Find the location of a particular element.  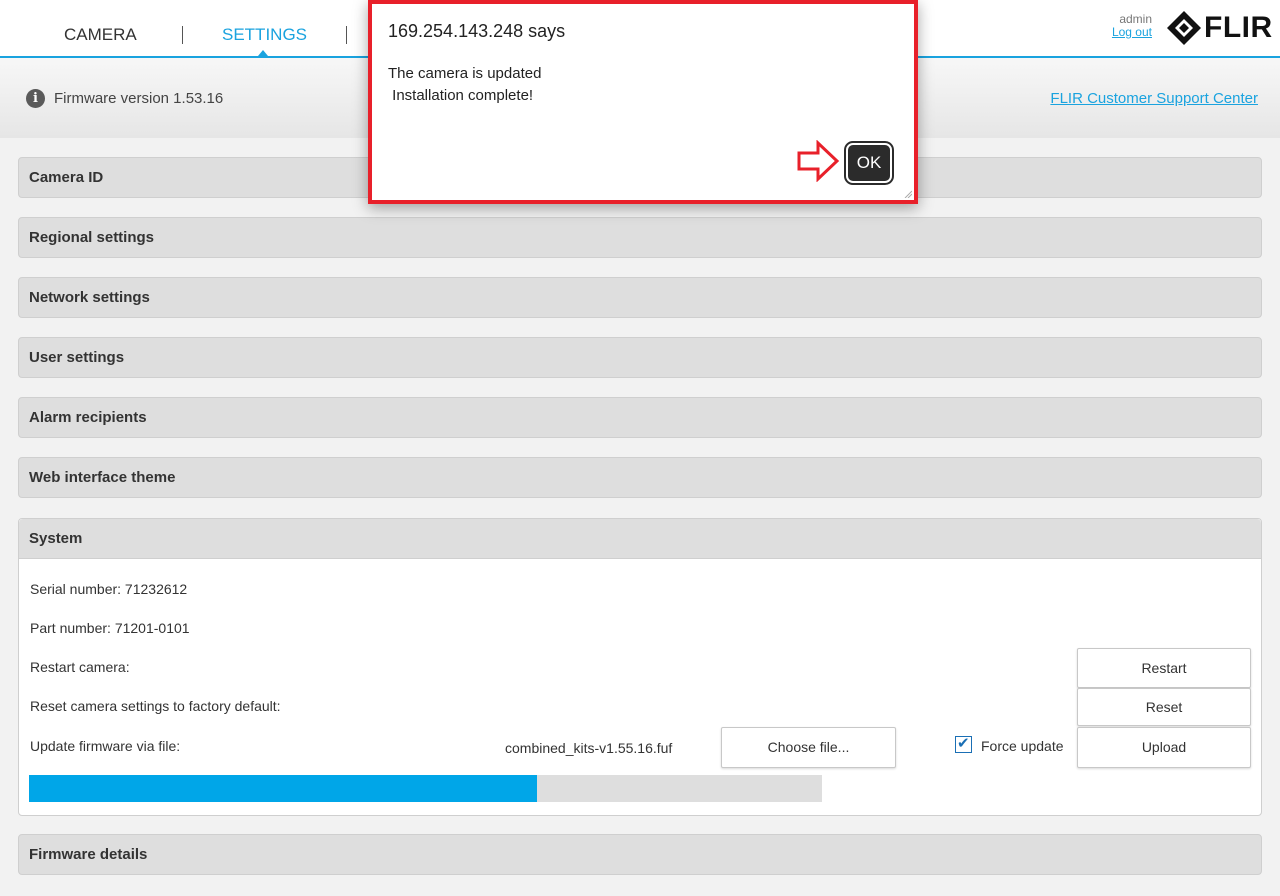

flir-logo: FLIR is located at coordinates (1219, 28).